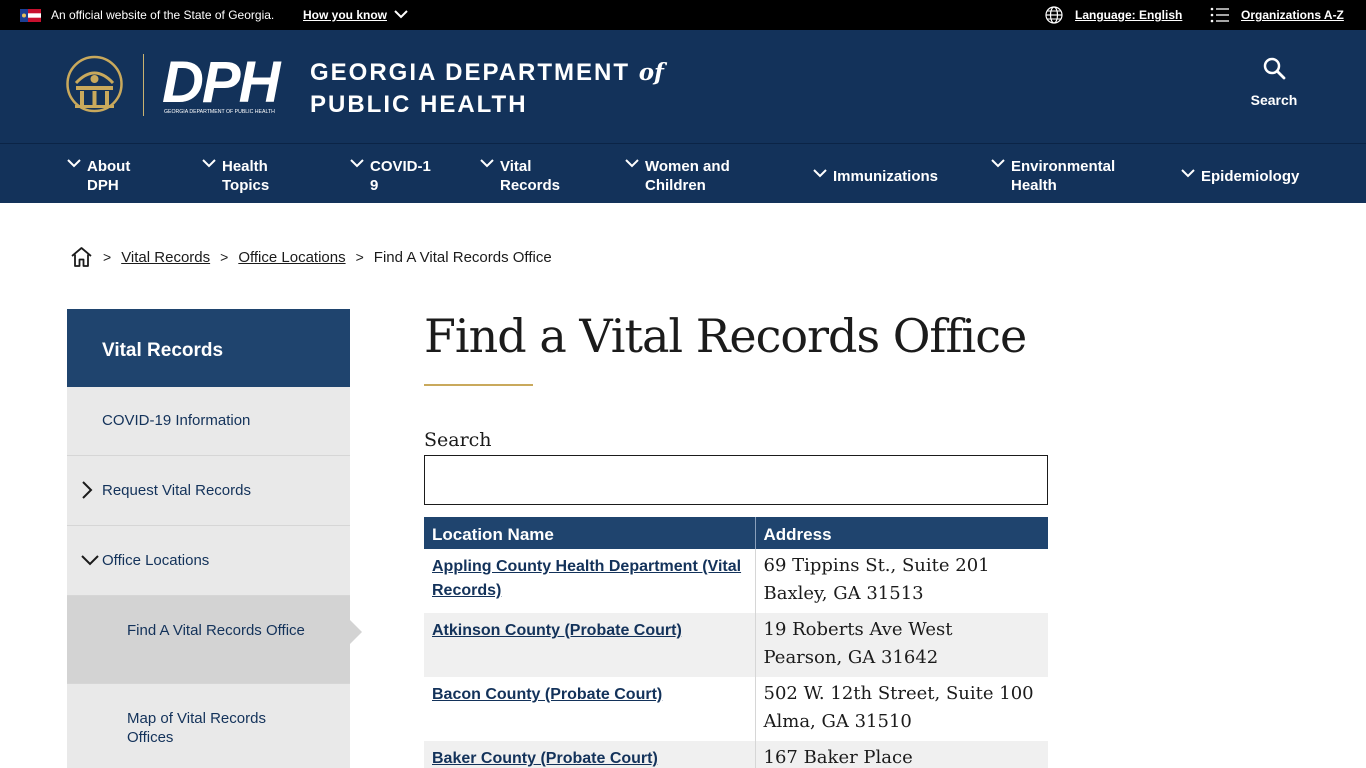 The height and width of the screenshot is (768, 1366). I want to click on nav-item-label: Environmental Health, so click(1071, 176).